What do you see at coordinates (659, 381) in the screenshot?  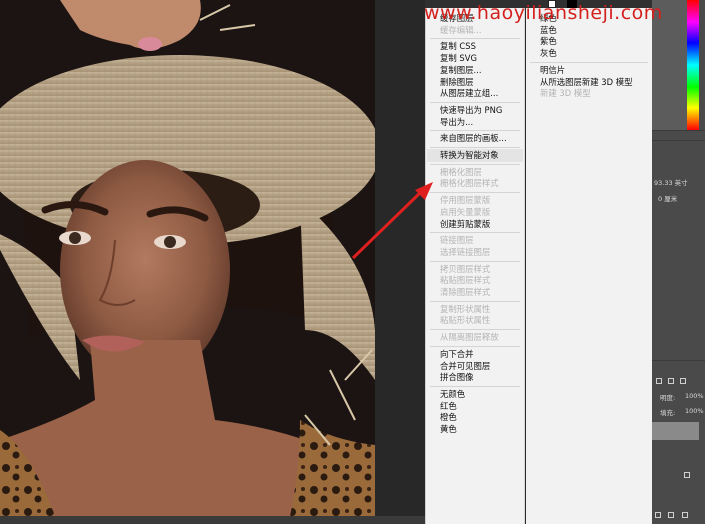 I see `type-icon` at bounding box center [659, 381].